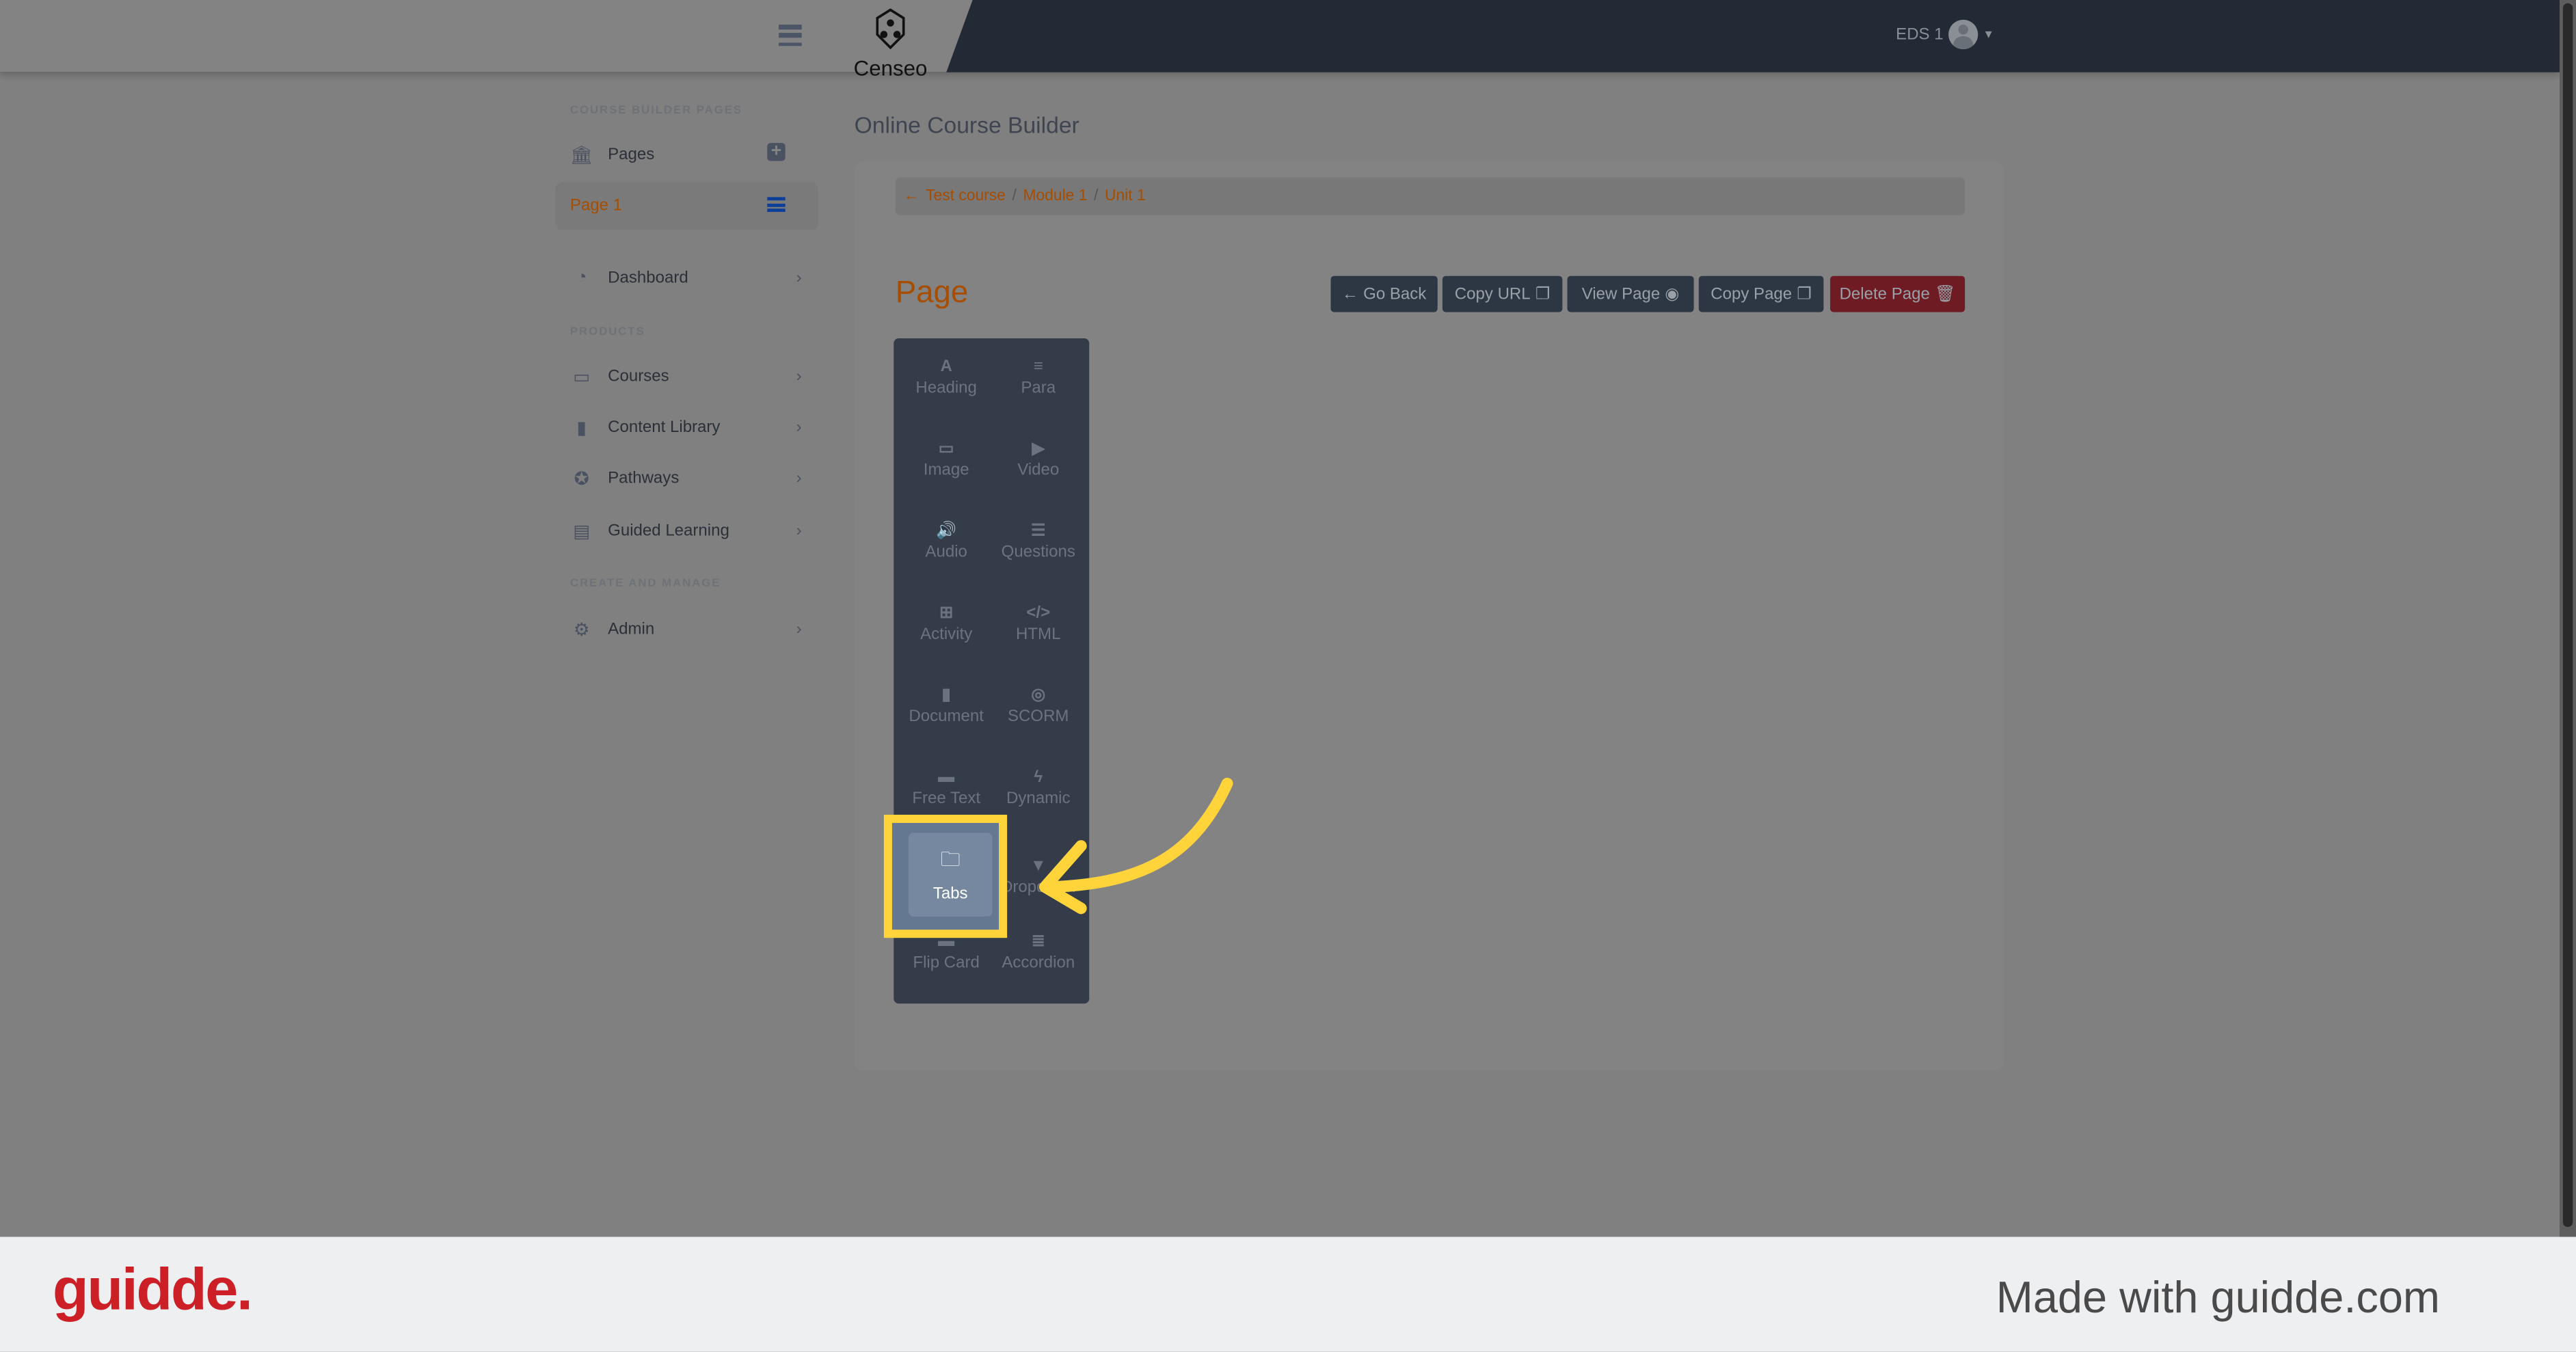  What do you see at coordinates (1062, 877) in the screenshot?
I see `arrow-head` at bounding box center [1062, 877].